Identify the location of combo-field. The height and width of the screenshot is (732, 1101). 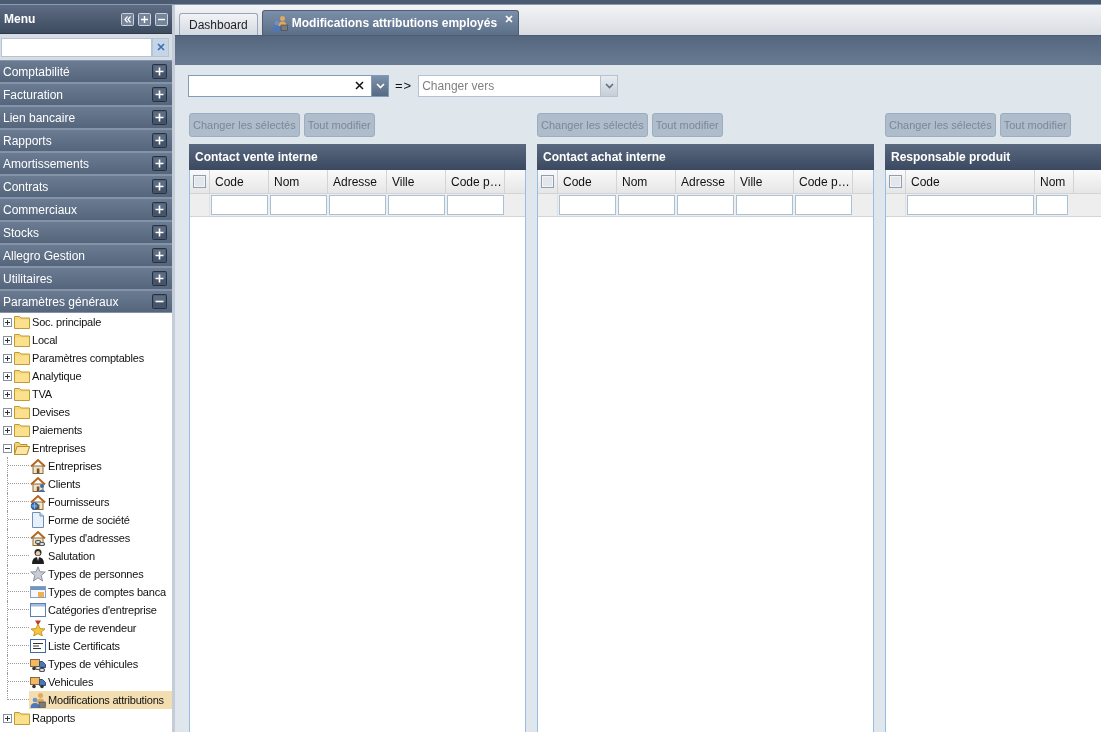
(279, 86).